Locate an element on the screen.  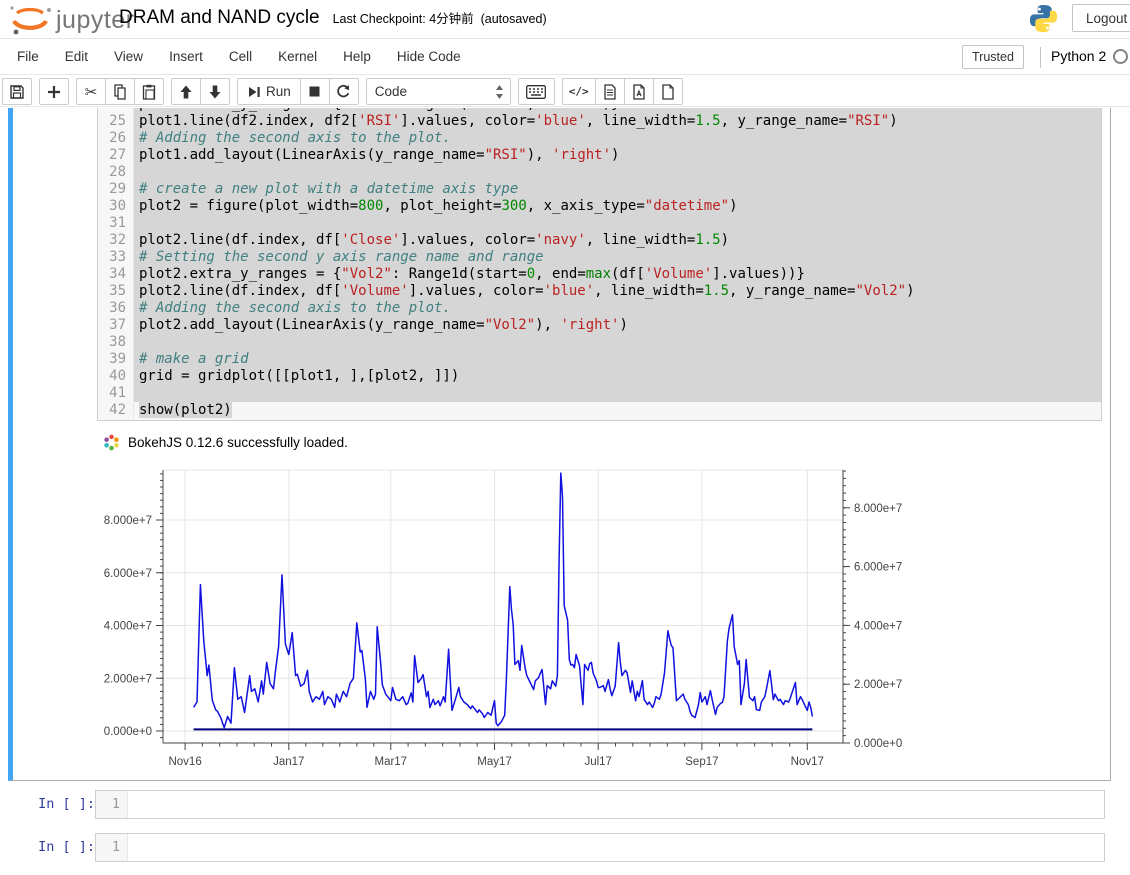
menu-edit: Edit is located at coordinates (76, 56).